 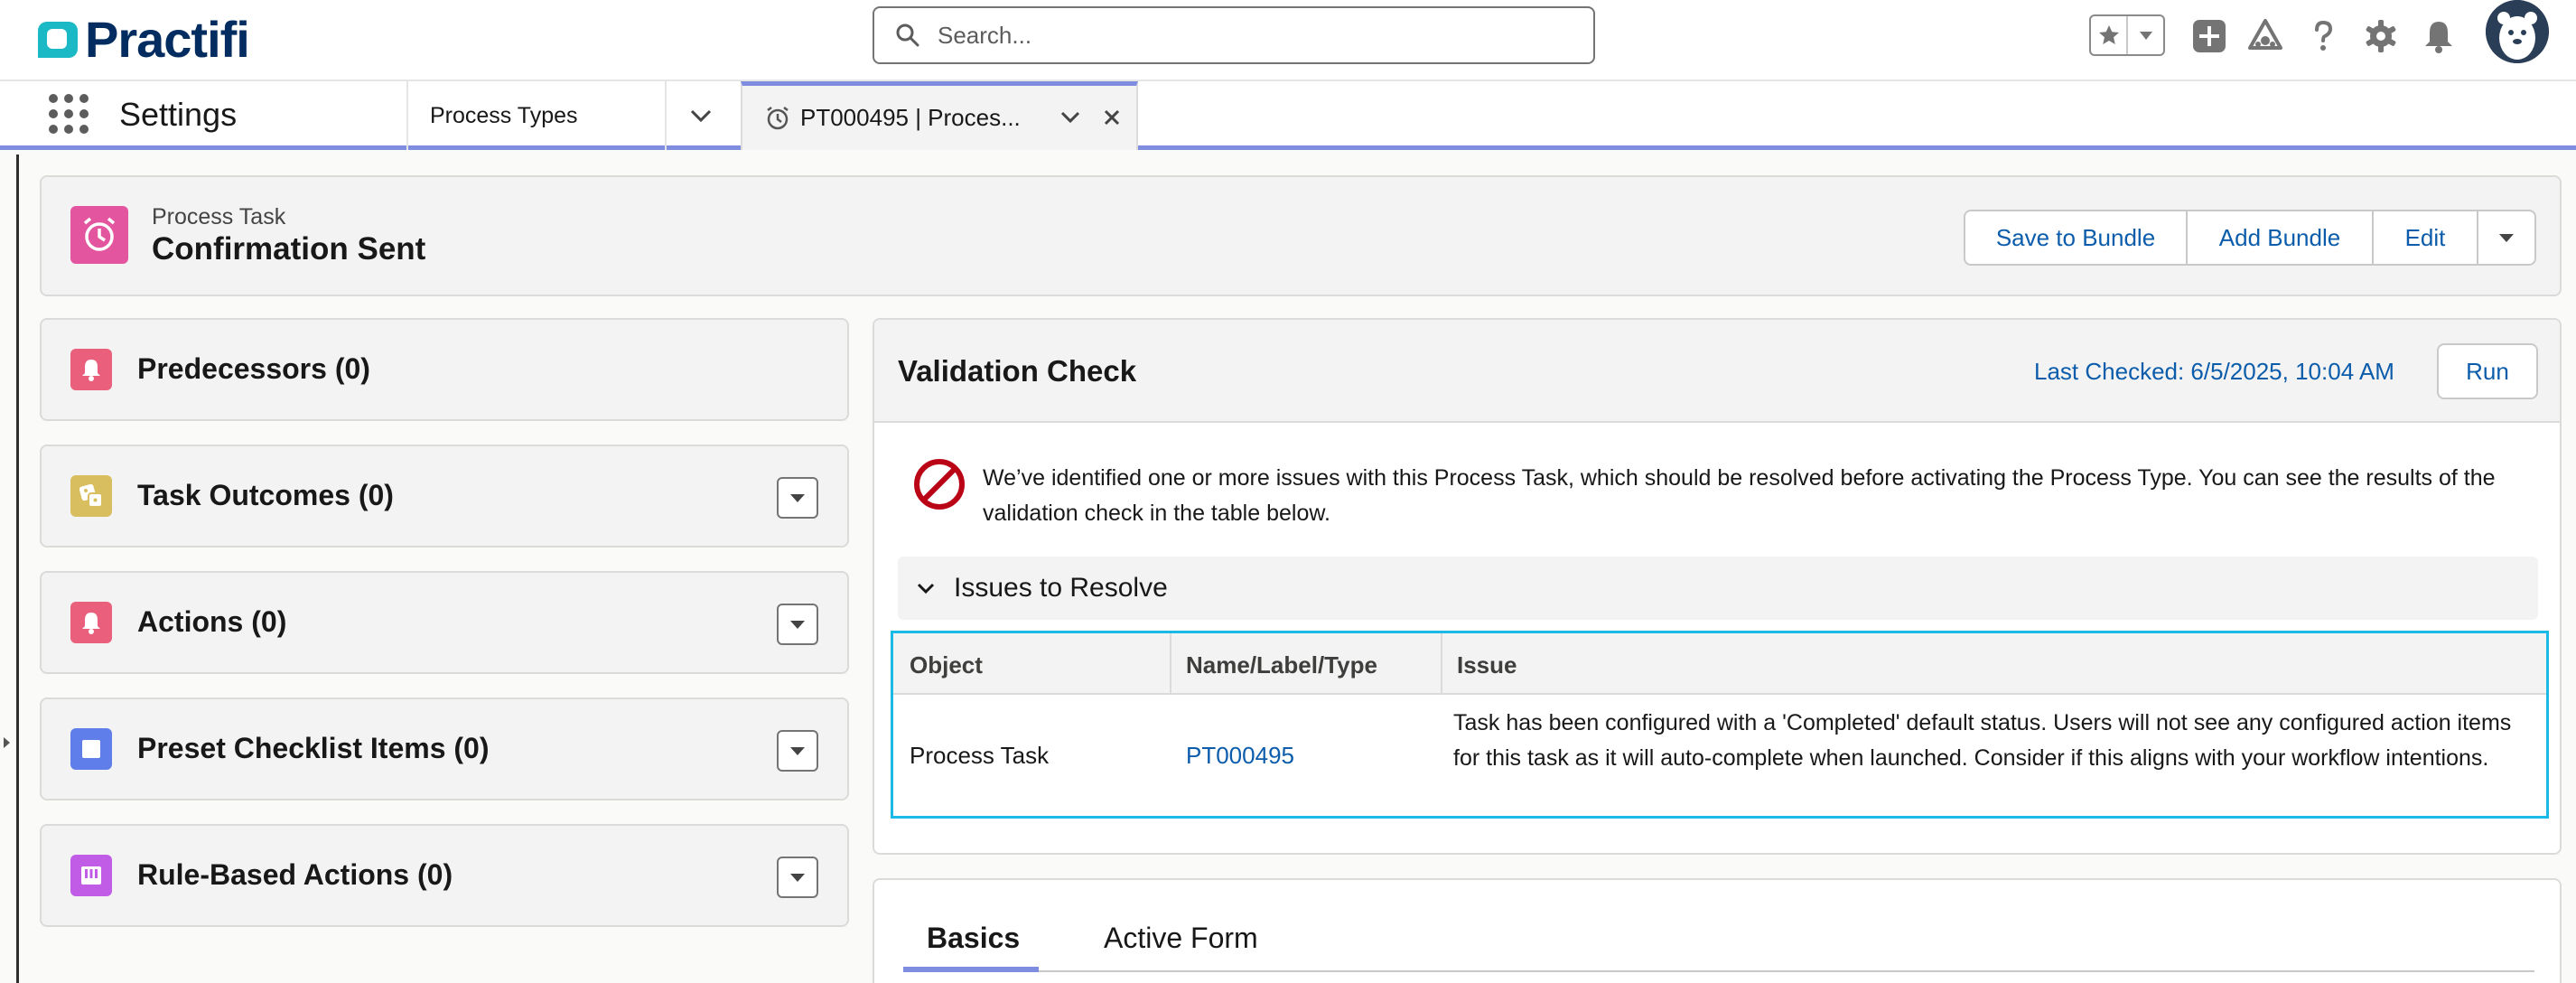 What do you see at coordinates (504, 116) in the screenshot?
I see `nav-item-process-types: Process Types` at bounding box center [504, 116].